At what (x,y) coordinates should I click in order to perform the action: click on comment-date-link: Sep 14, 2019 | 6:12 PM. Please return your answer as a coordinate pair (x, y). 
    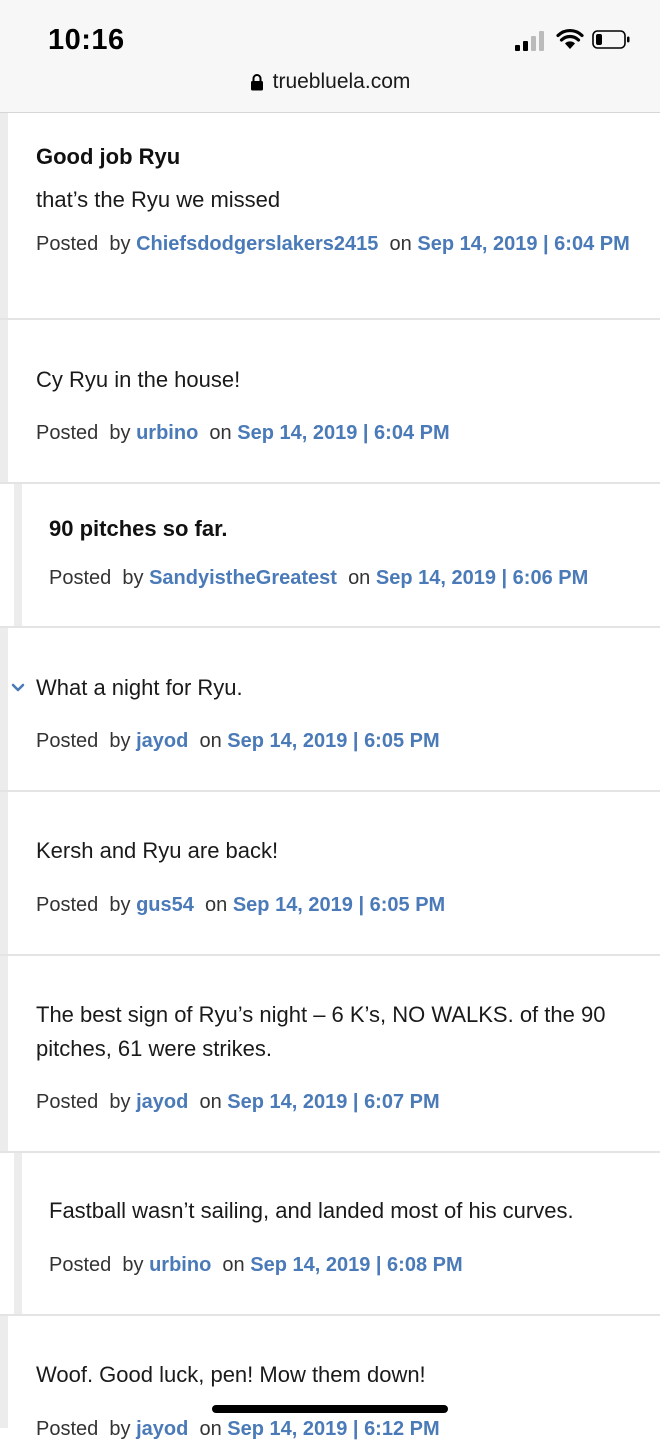
    Looking at the image, I should click on (333, 1429).